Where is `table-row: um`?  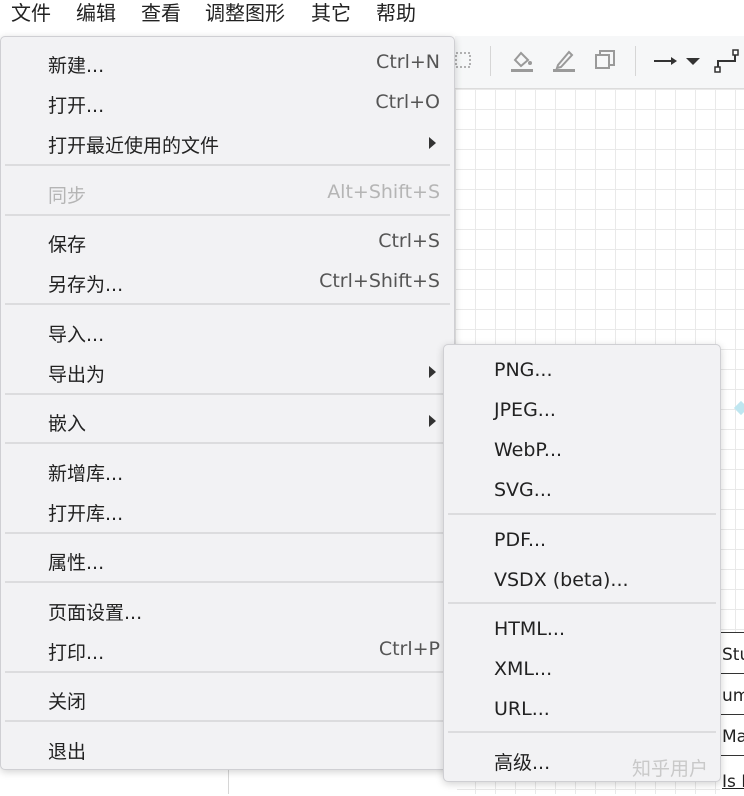 table-row: um is located at coordinates (732, 694).